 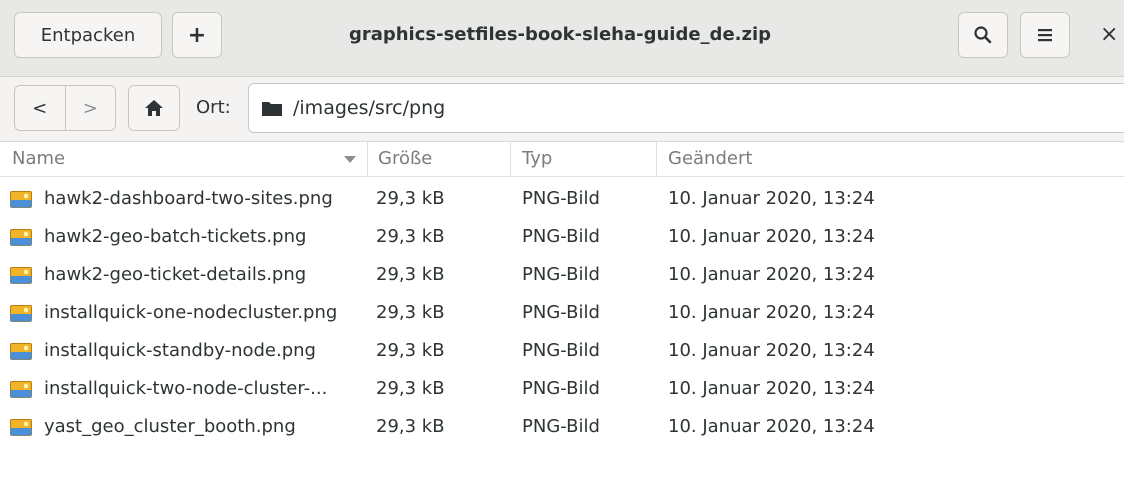 I want to click on column-header-name: Name, so click(x=188, y=159).